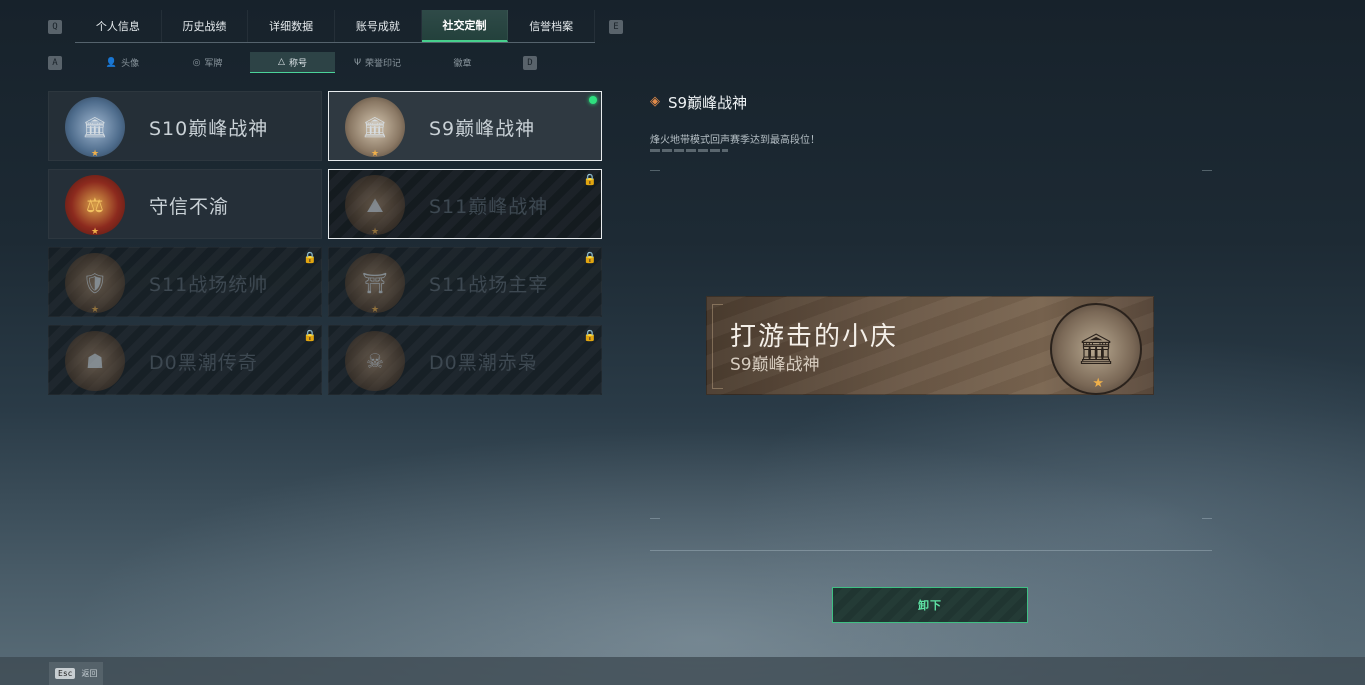 The width and height of the screenshot is (1365, 685). What do you see at coordinates (209, 129) in the screenshot?
I see `title-card-label: S10巅峰战神` at bounding box center [209, 129].